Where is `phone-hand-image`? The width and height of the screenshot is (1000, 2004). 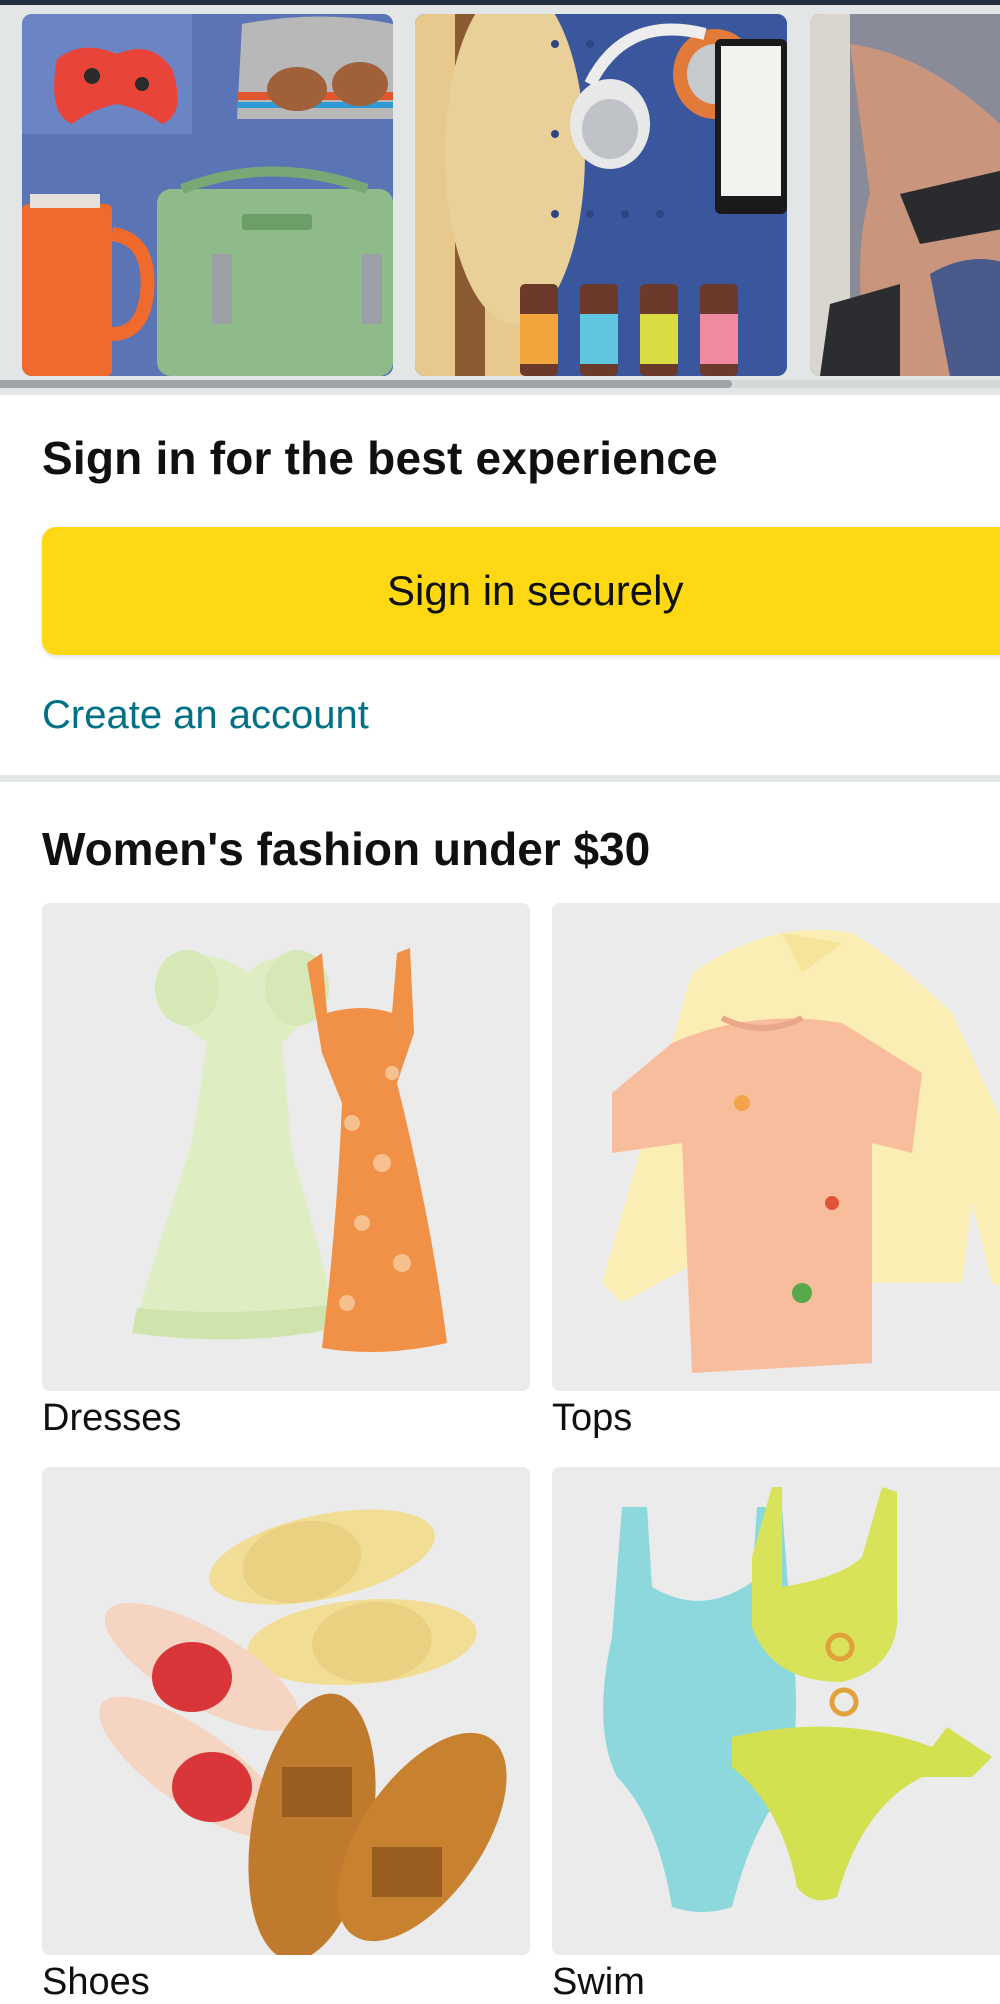 phone-hand-image is located at coordinates (905, 195).